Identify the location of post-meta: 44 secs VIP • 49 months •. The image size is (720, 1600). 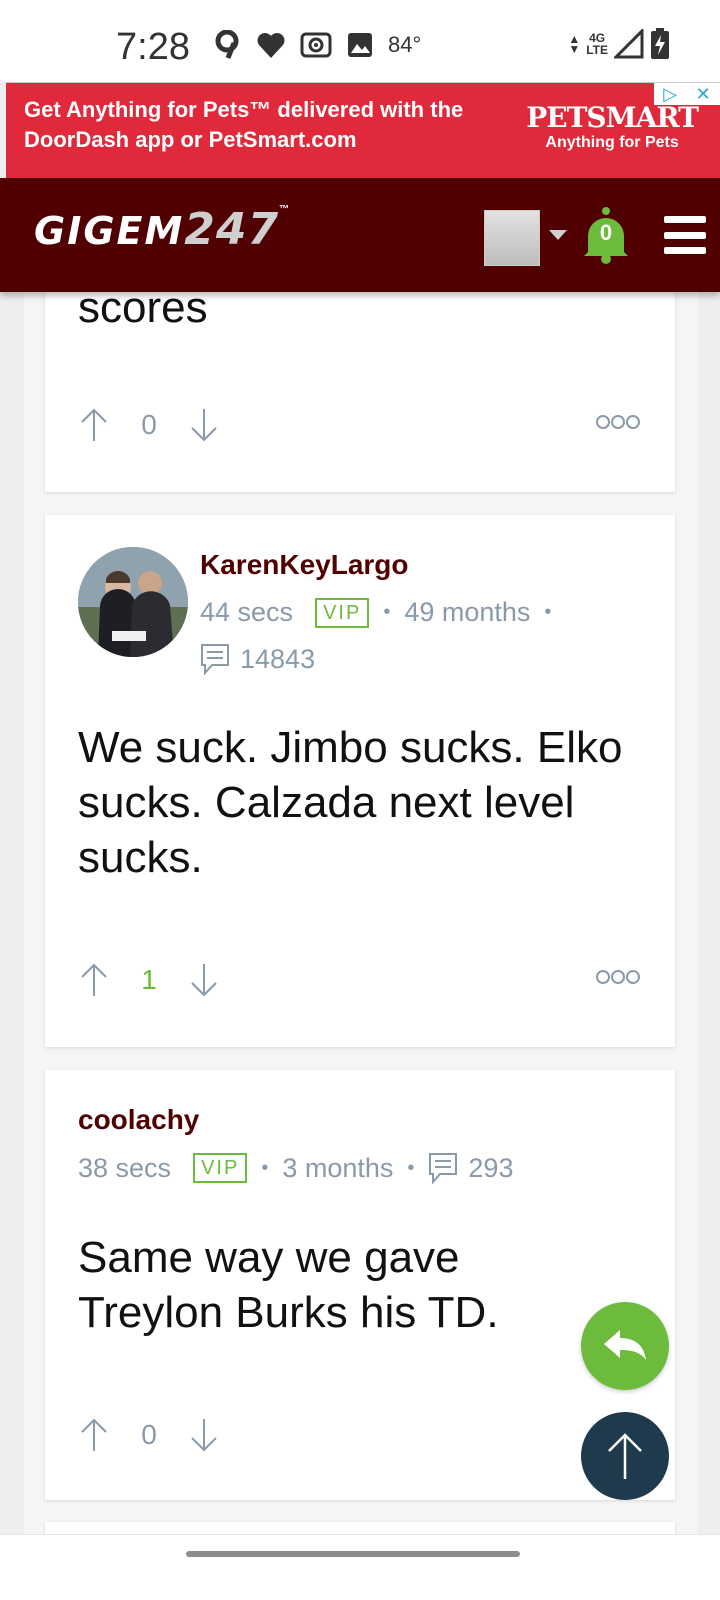
(420, 612).